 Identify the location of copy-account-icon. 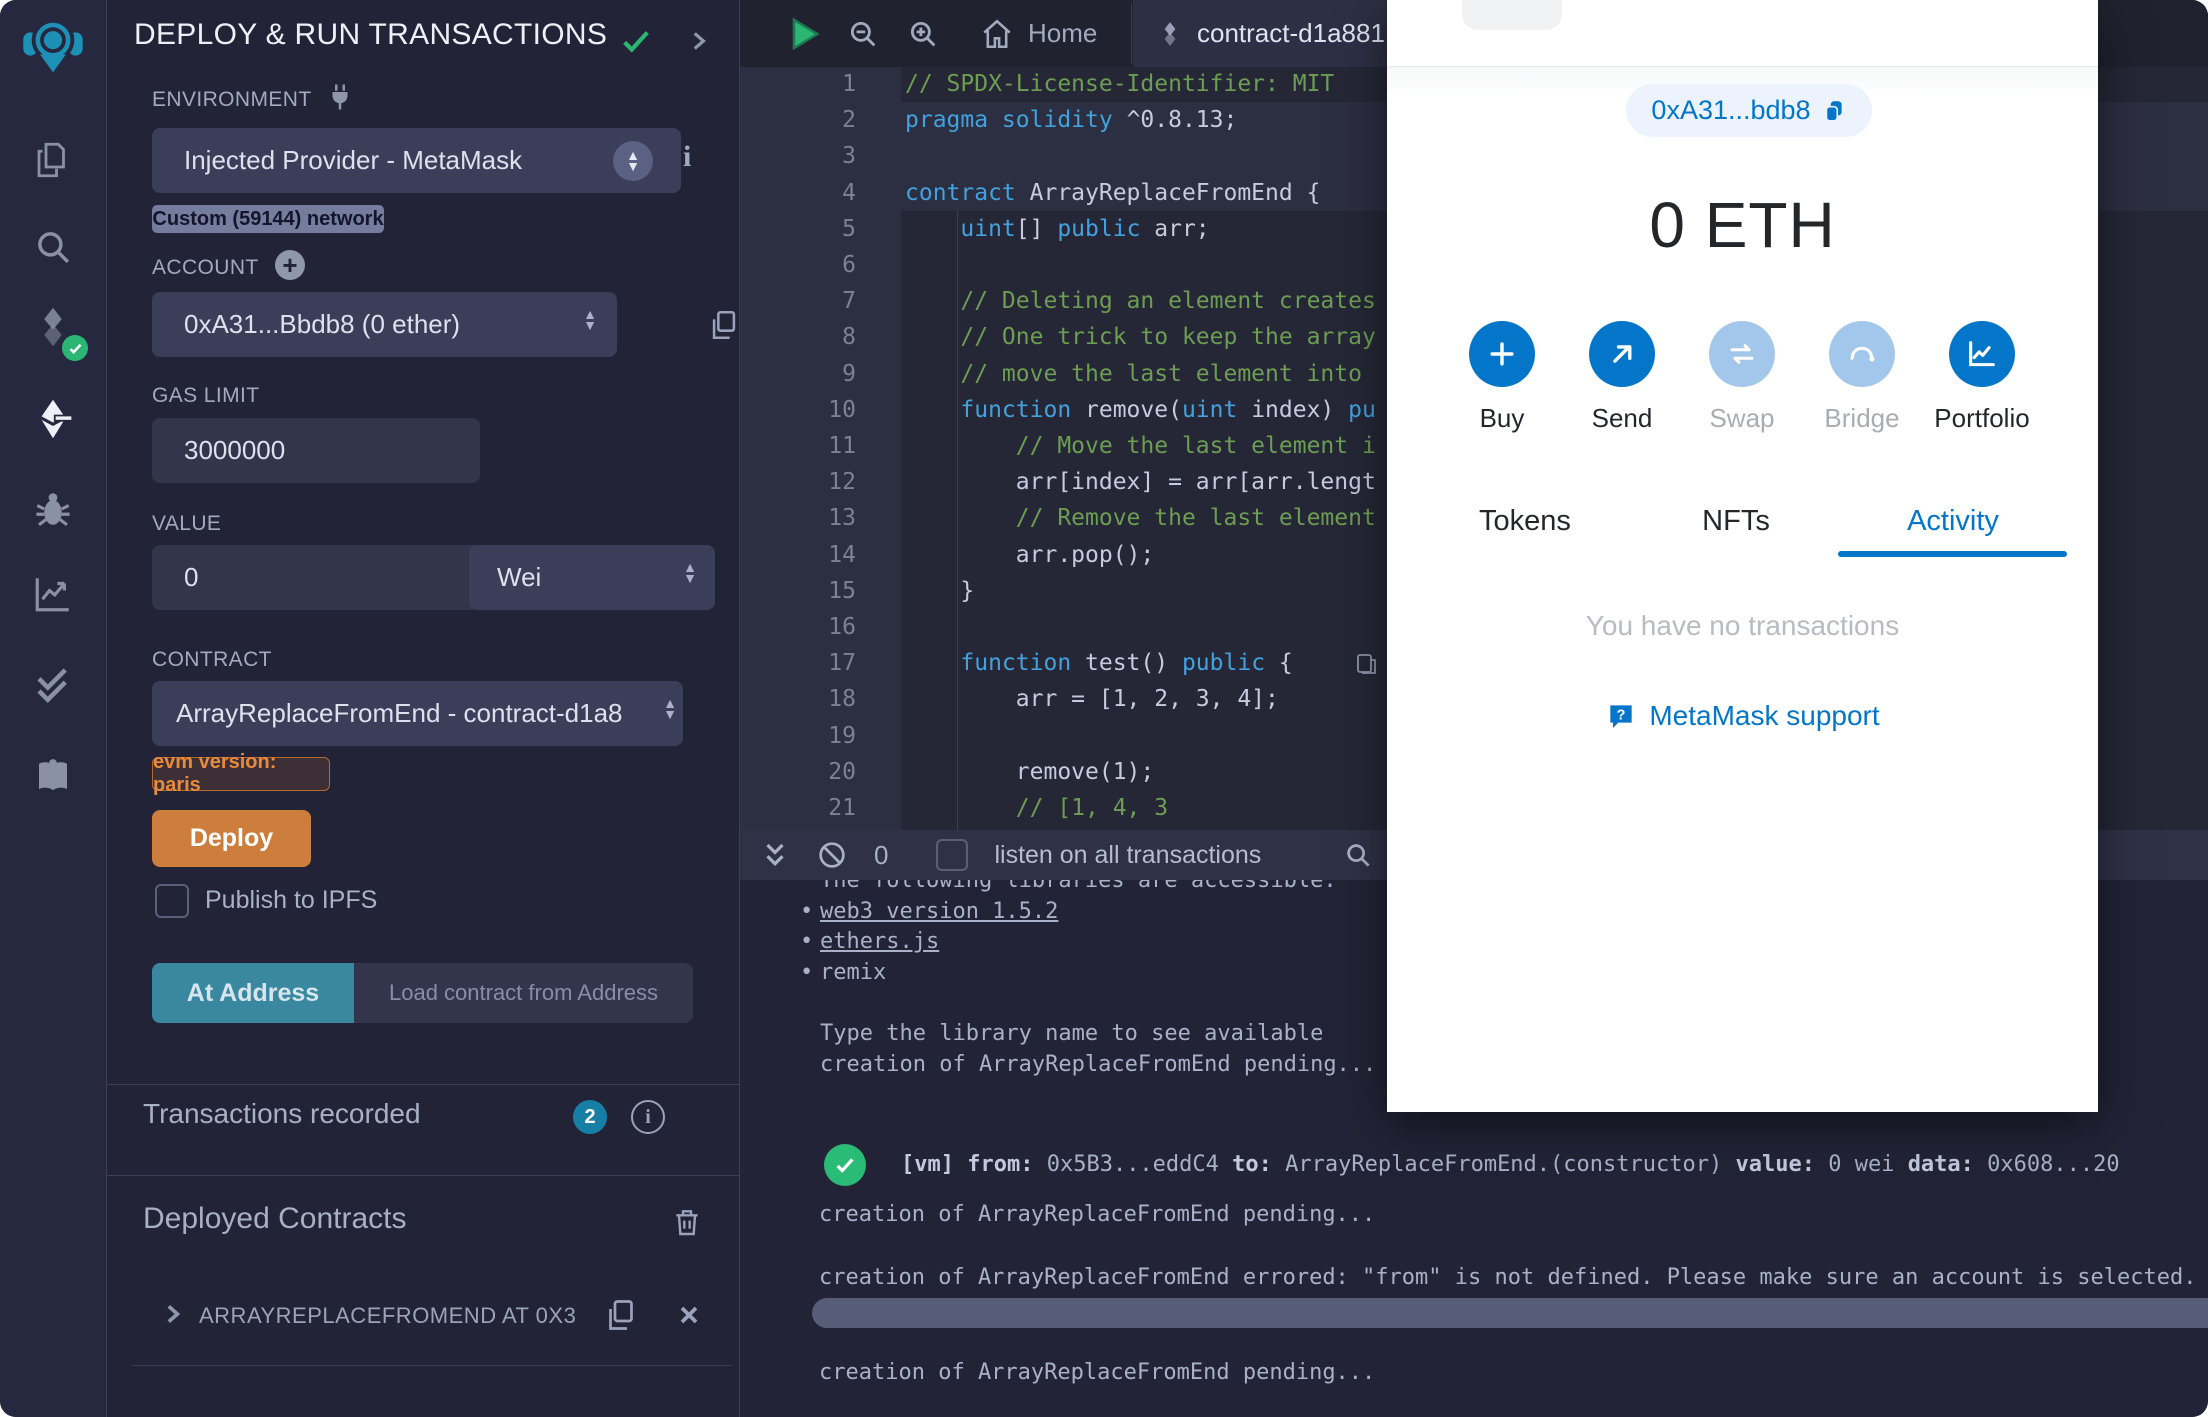
(724, 325).